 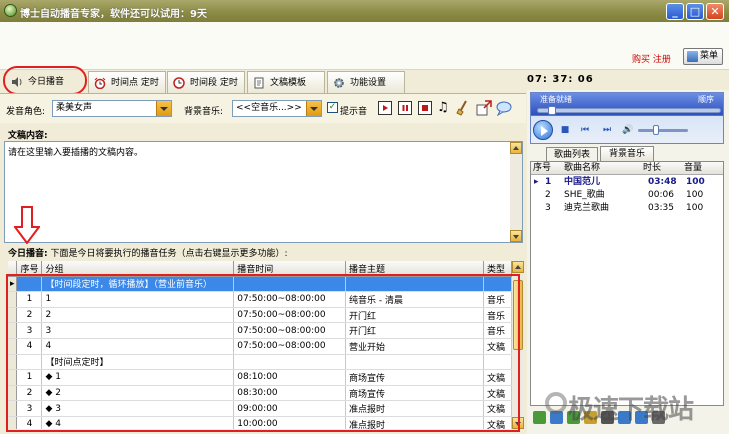 I want to click on music-note-icon: ♫, so click(x=444, y=108).